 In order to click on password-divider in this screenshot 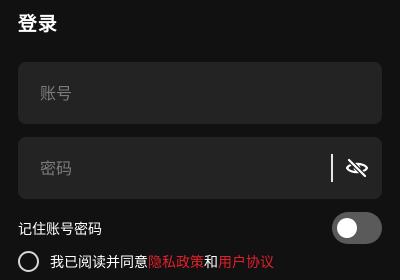, I will do `click(332, 168)`.